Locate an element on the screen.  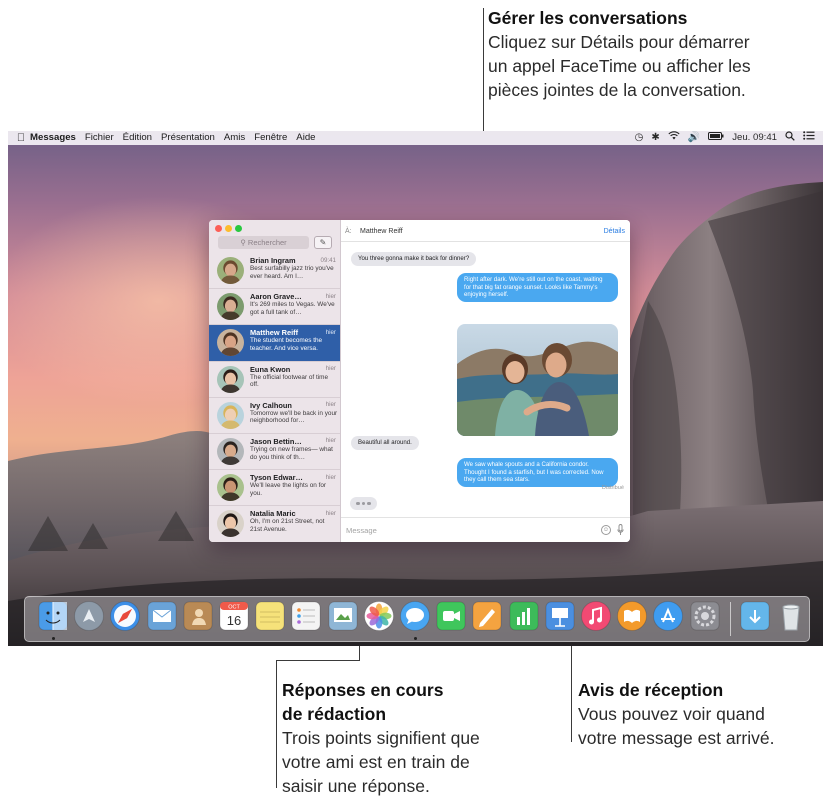
callout-line: un appel FaceTime ou afficher les is located at coordinates (619, 66).